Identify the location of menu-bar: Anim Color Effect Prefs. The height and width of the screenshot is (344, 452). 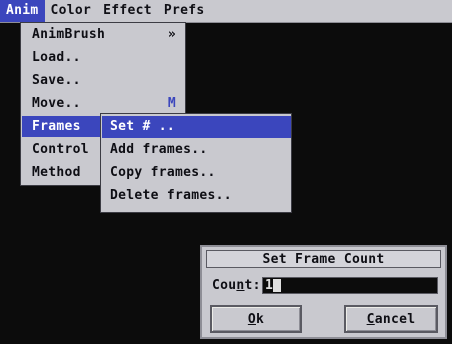
(226, 11).